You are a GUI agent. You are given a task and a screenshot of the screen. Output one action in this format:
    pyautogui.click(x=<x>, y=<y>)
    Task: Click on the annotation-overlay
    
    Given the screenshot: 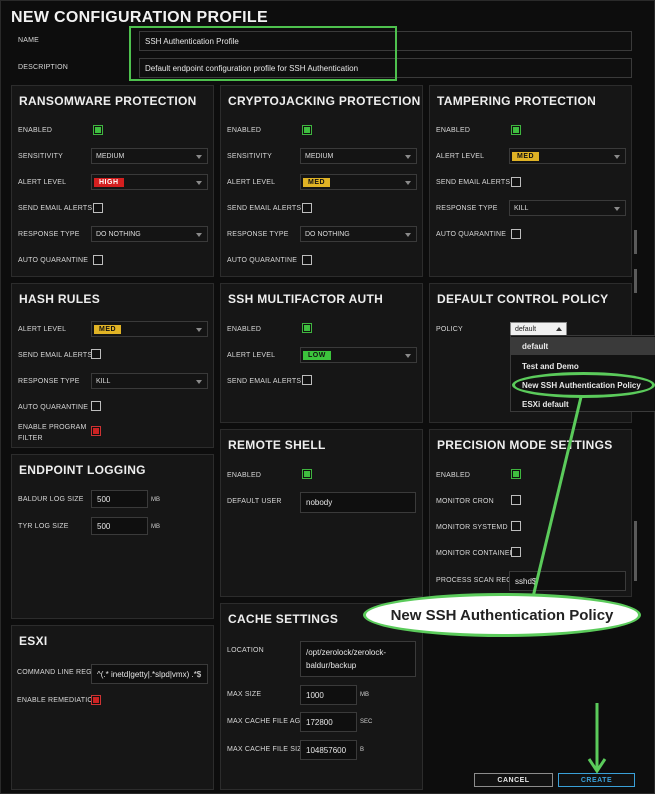 What is the action you would take?
    pyautogui.click(x=569, y=585)
    